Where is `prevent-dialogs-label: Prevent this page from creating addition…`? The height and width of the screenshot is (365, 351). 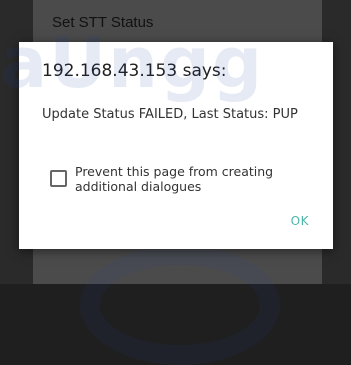
prevent-dialogs-label: Prevent this page from creating addition… is located at coordinates (174, 179).